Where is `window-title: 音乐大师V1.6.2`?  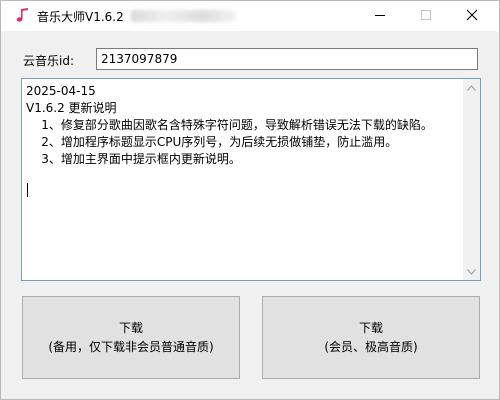
window-title: 音乐大师V1.6.2 is located at coordinates (80, 17).